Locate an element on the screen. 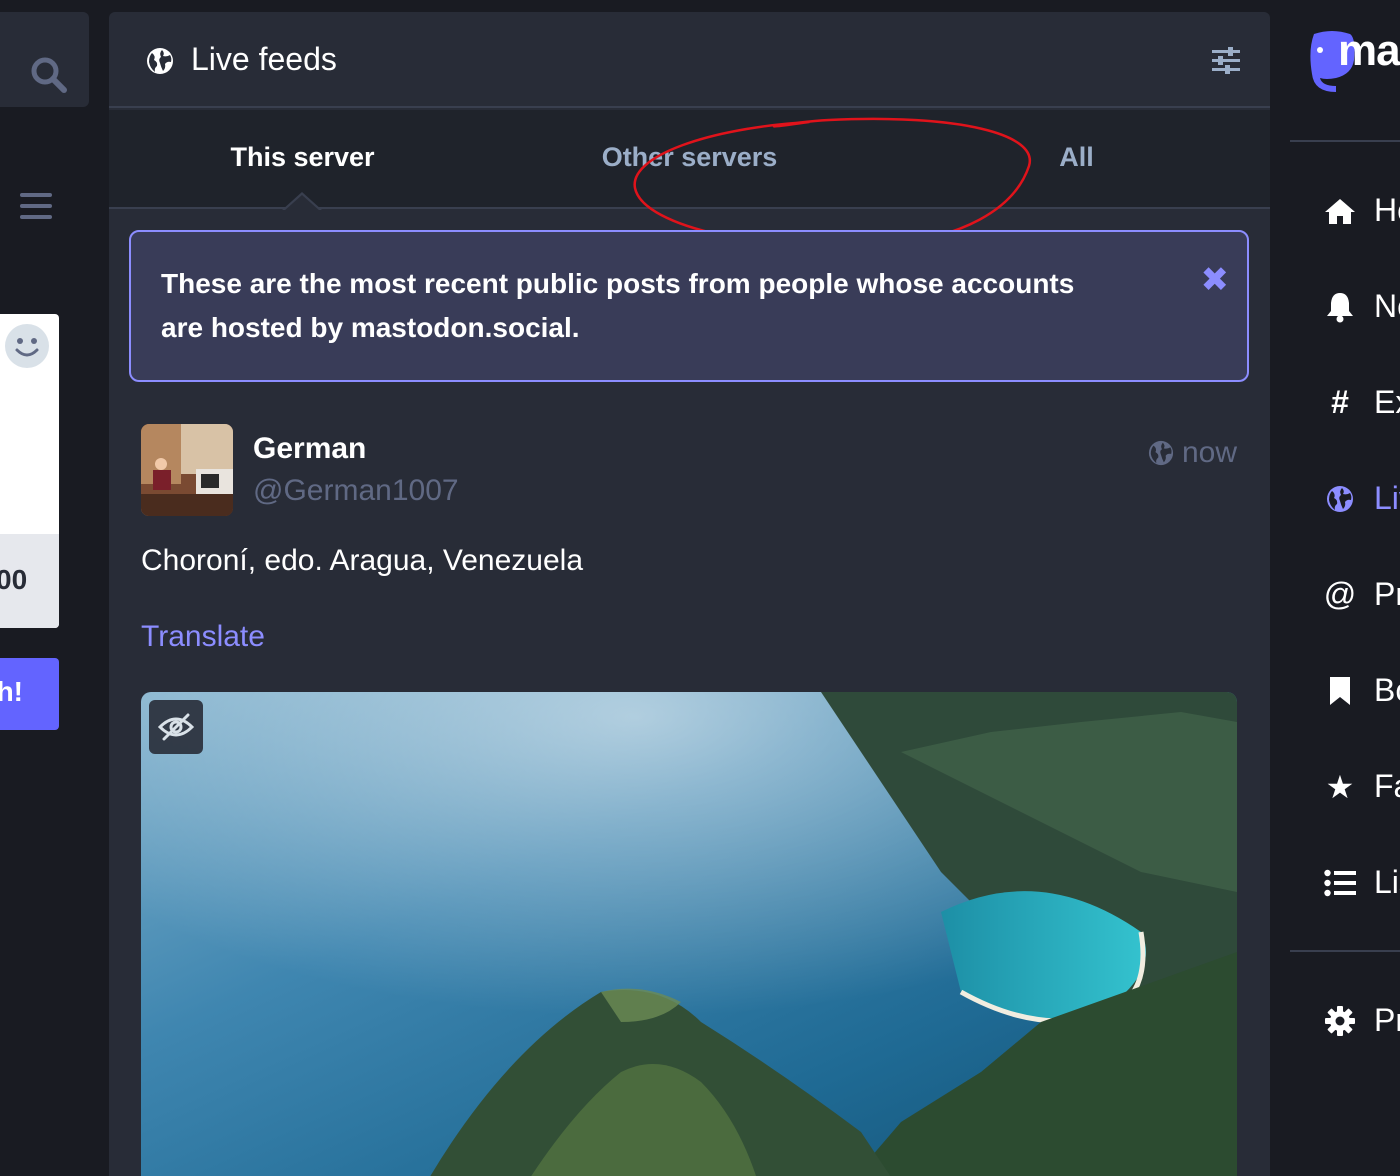  nav-item-label: Bo is located at coordinates (1387, 690).